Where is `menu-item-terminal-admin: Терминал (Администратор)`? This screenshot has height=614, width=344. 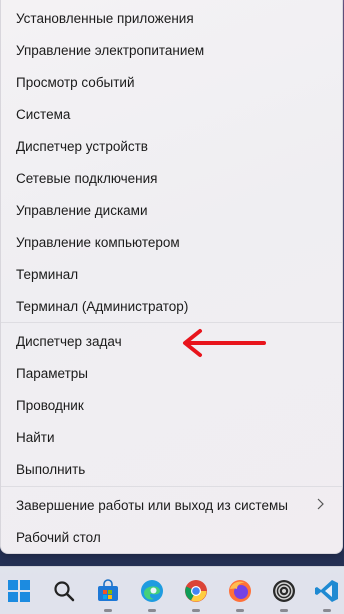 menu-item-terminal-admin: Терминал (Администратор) is located at coordinates (171, 306).